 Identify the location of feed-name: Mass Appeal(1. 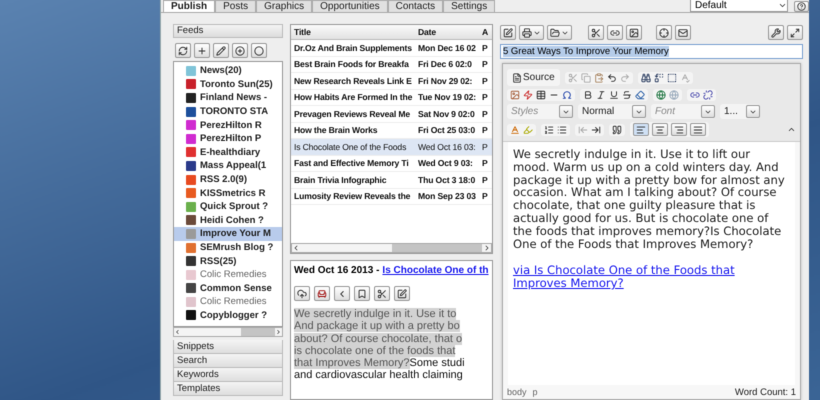
(233, 166).